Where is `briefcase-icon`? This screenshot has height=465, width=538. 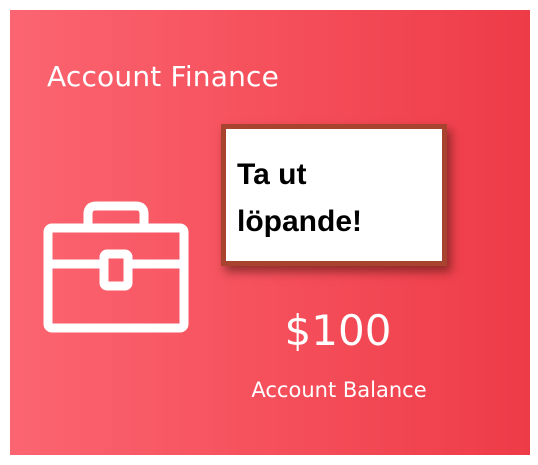
briefcase-icon is located at coordinates (116, 267).